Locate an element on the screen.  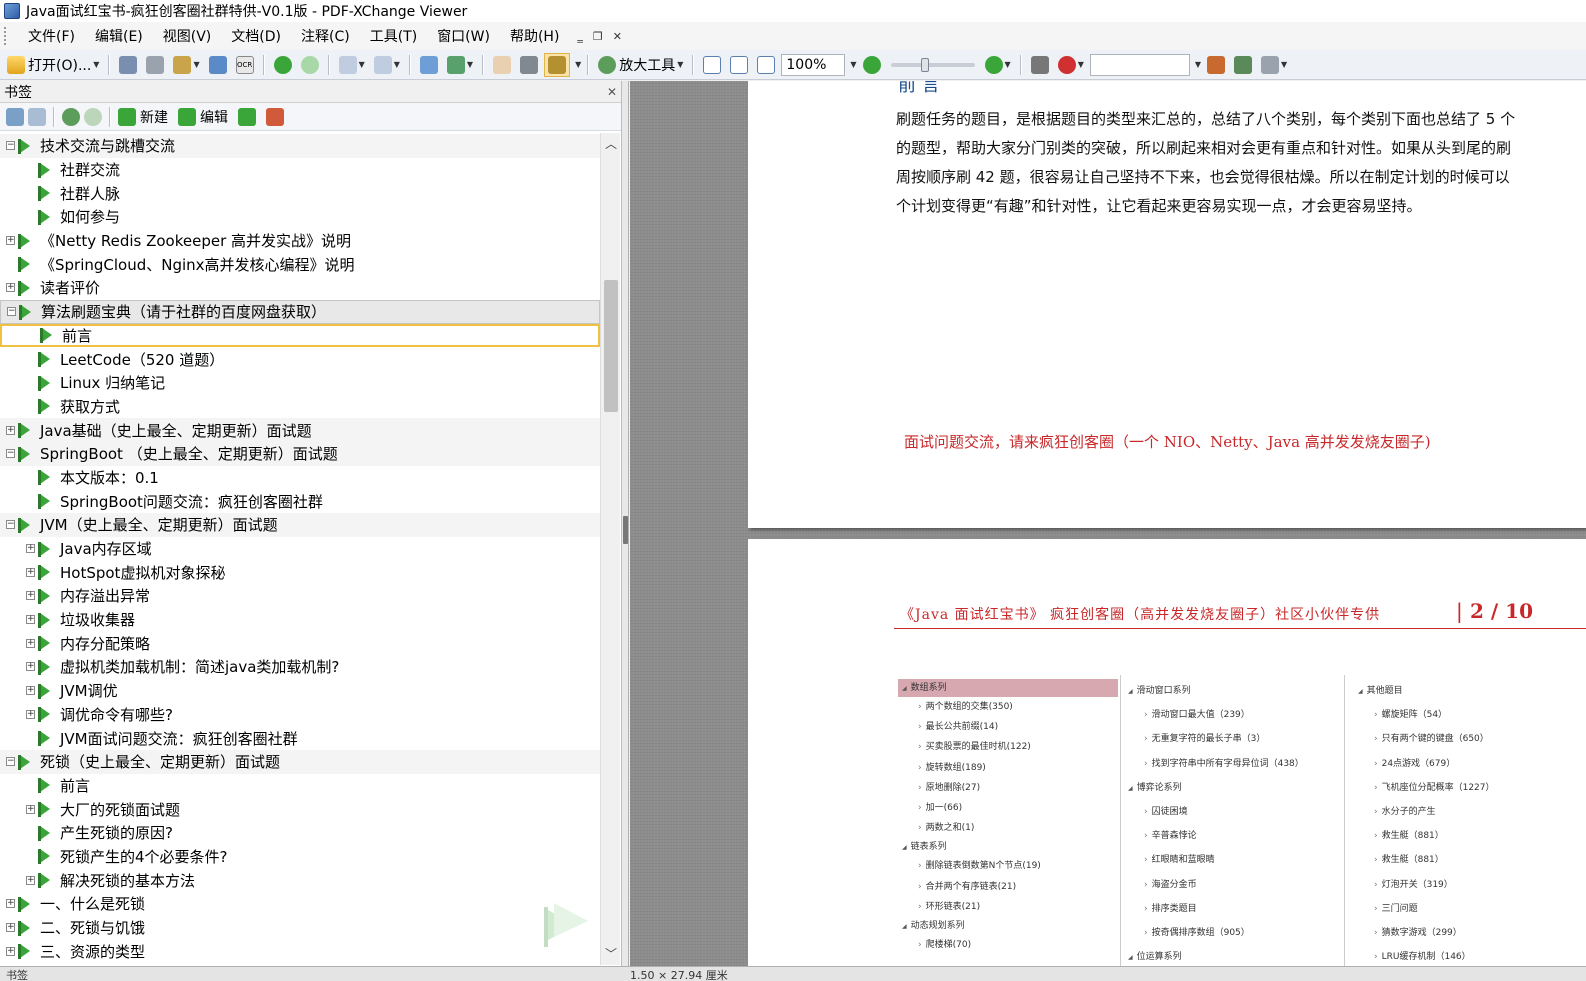
save-button is located at coordinates (128, 65).